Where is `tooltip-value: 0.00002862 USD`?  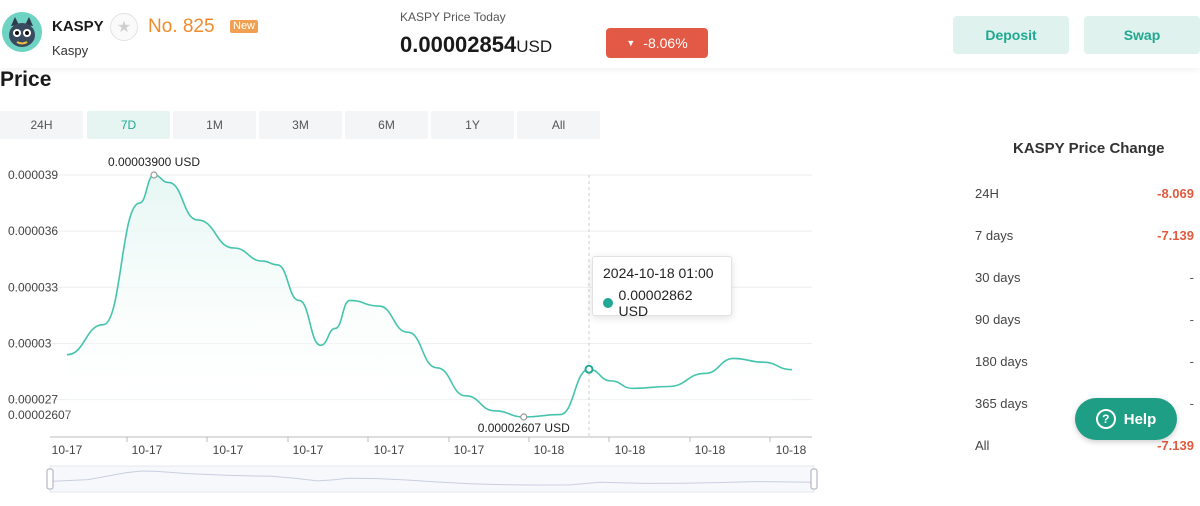 tooltip-value: 0.00002862 USD is located at coordinates (655, 303).